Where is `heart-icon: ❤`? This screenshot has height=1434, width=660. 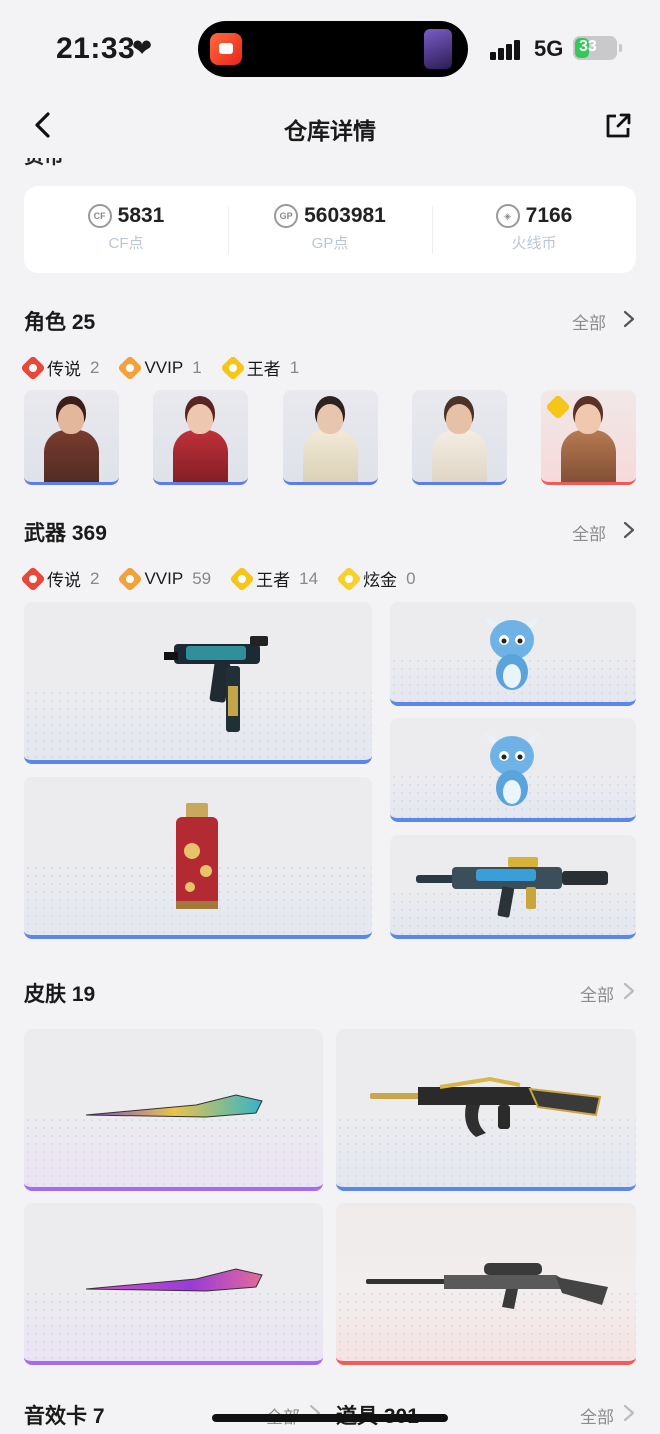
heart-icon: ❤ is located at coordinates (142, 48).